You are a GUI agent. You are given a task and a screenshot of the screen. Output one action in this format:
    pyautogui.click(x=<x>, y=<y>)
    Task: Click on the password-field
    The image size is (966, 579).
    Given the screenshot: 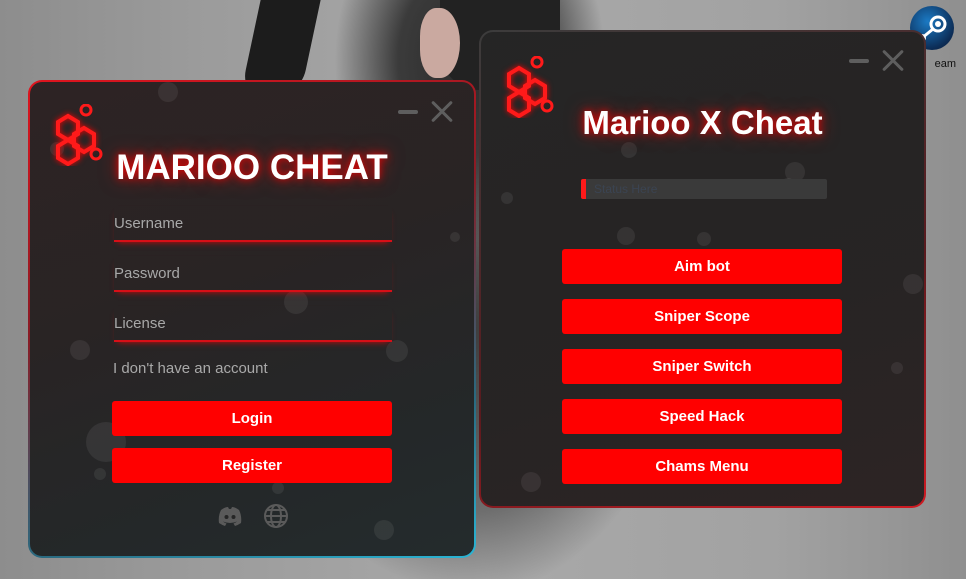 What is the action you would take?
    pyautogui.click(x=253, y=274)
    